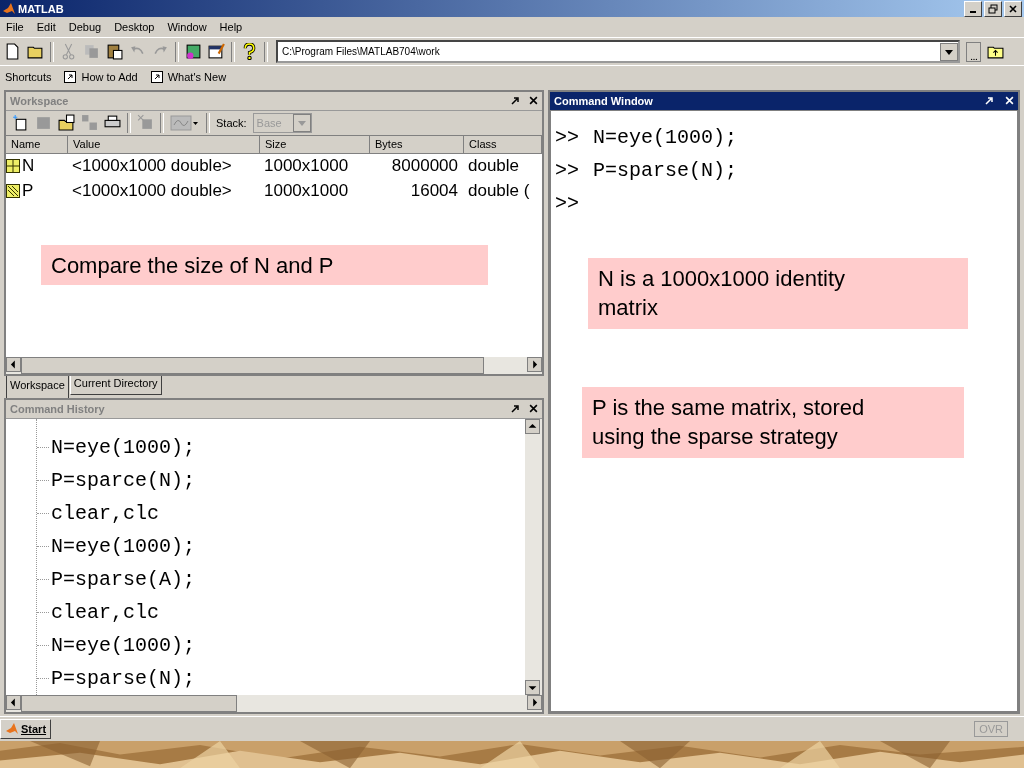 Image resolution: width=1024 pixels, height=768 pixels. Describe the element at coordinates (231, 27) in the screenshot. I see `menu-item: Help` at that location.